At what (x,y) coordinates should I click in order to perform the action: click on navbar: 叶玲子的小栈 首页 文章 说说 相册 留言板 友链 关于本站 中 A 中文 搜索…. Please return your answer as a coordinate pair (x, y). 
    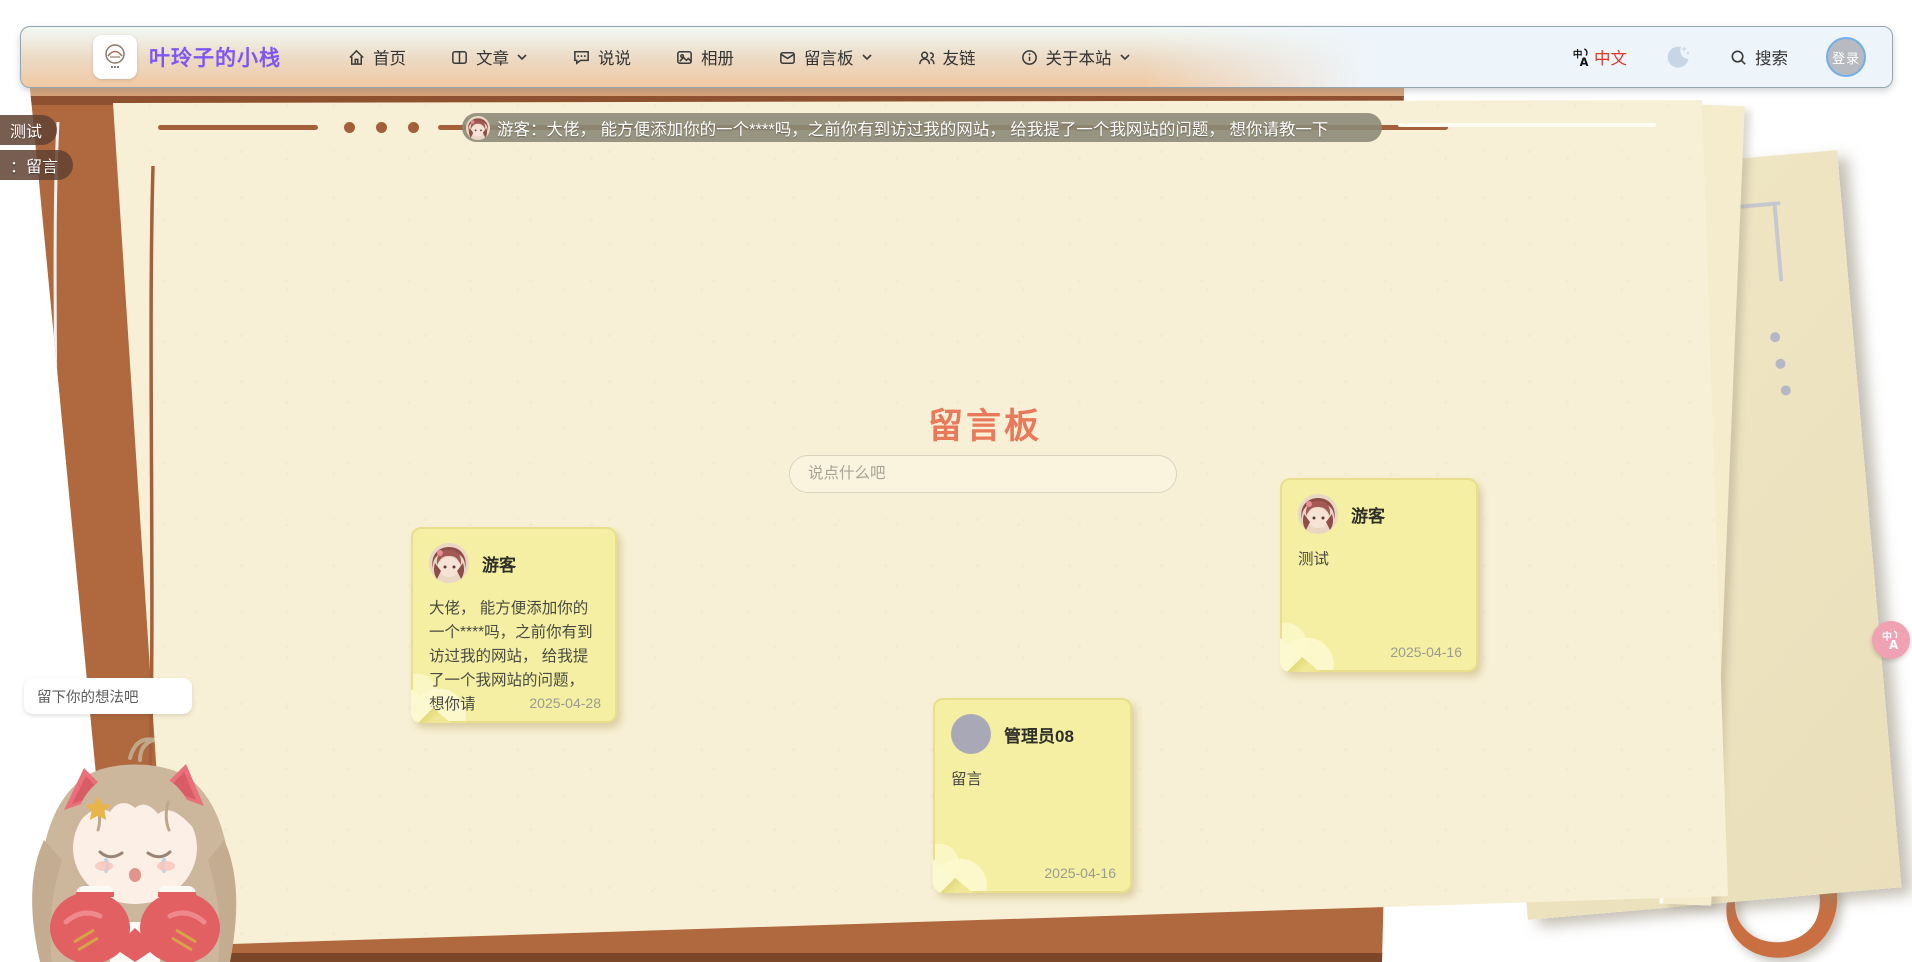
    Looking at the image, I should click on (956, 57).